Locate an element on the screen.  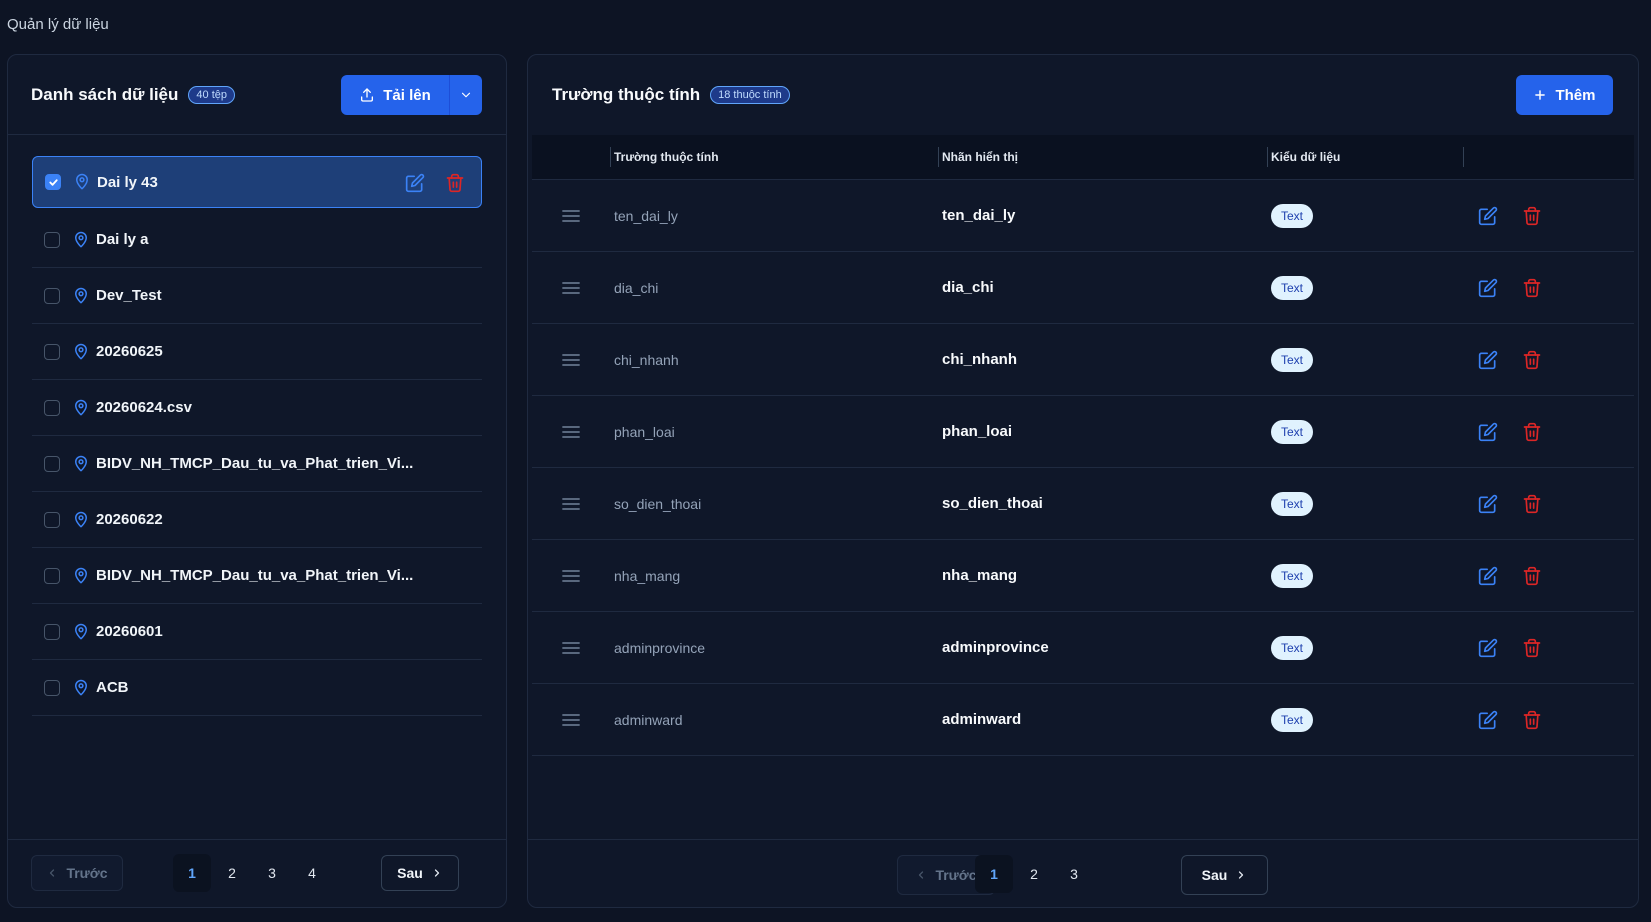
file-list-item: Dev_Test is located at coordinates (257, 296).